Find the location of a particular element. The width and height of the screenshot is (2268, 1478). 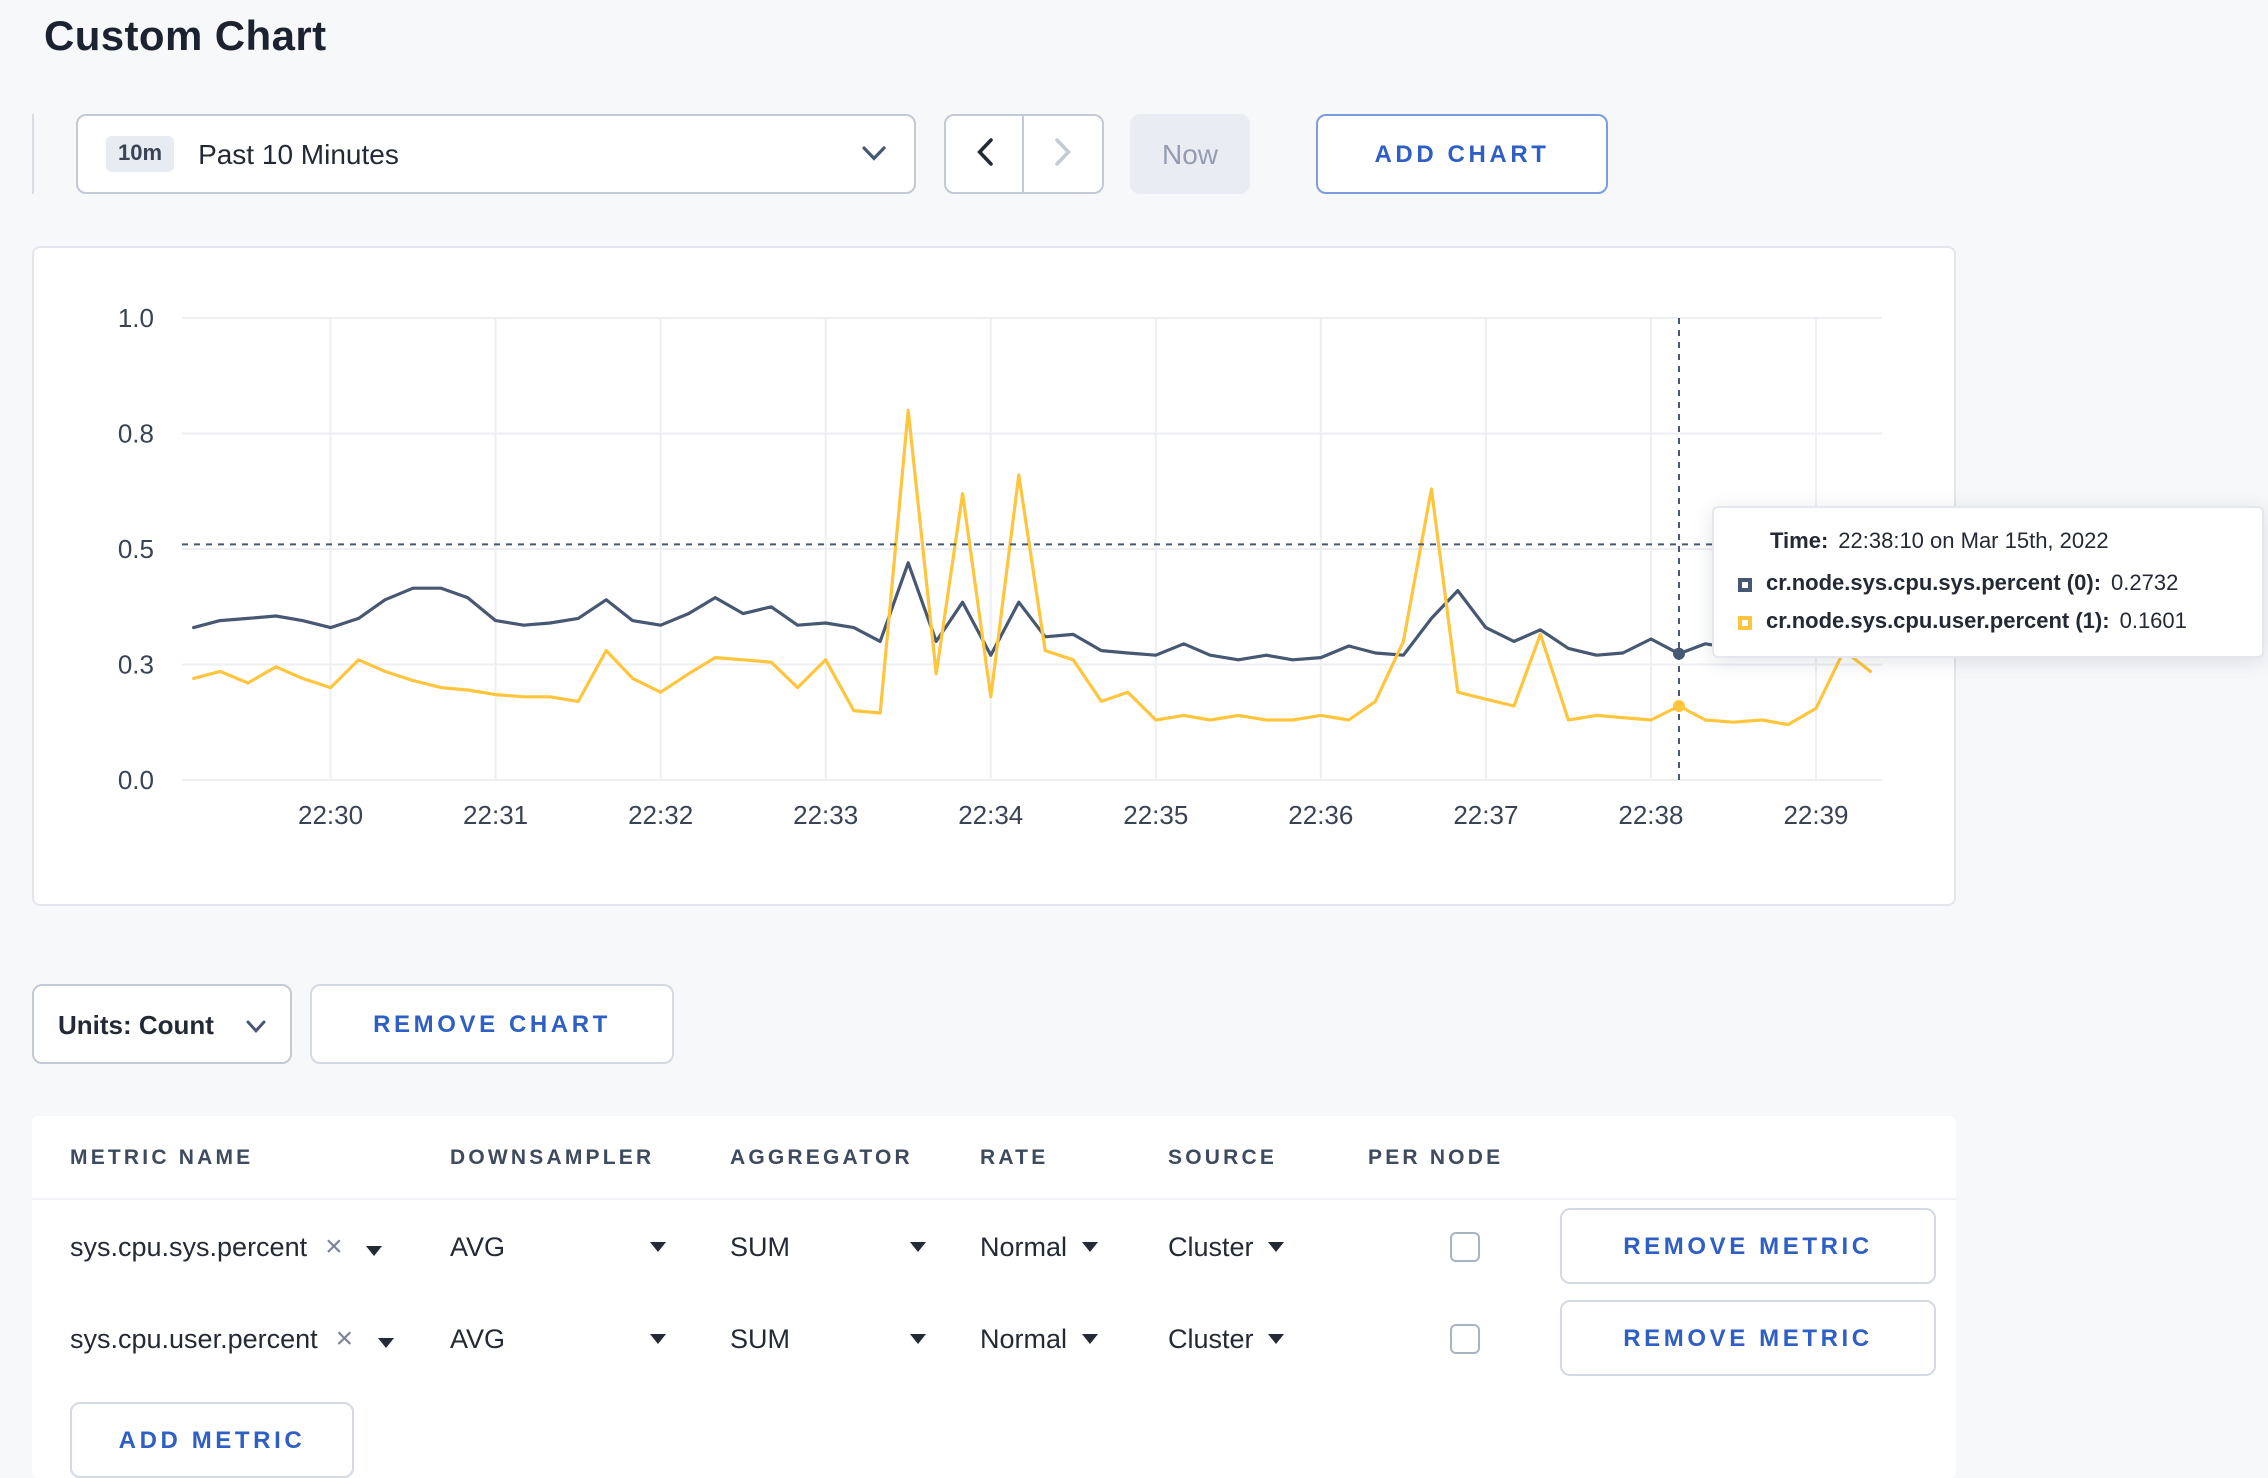

metric-name-label: sys.cpu.sys.percent is located at coordinates (189, 1246).